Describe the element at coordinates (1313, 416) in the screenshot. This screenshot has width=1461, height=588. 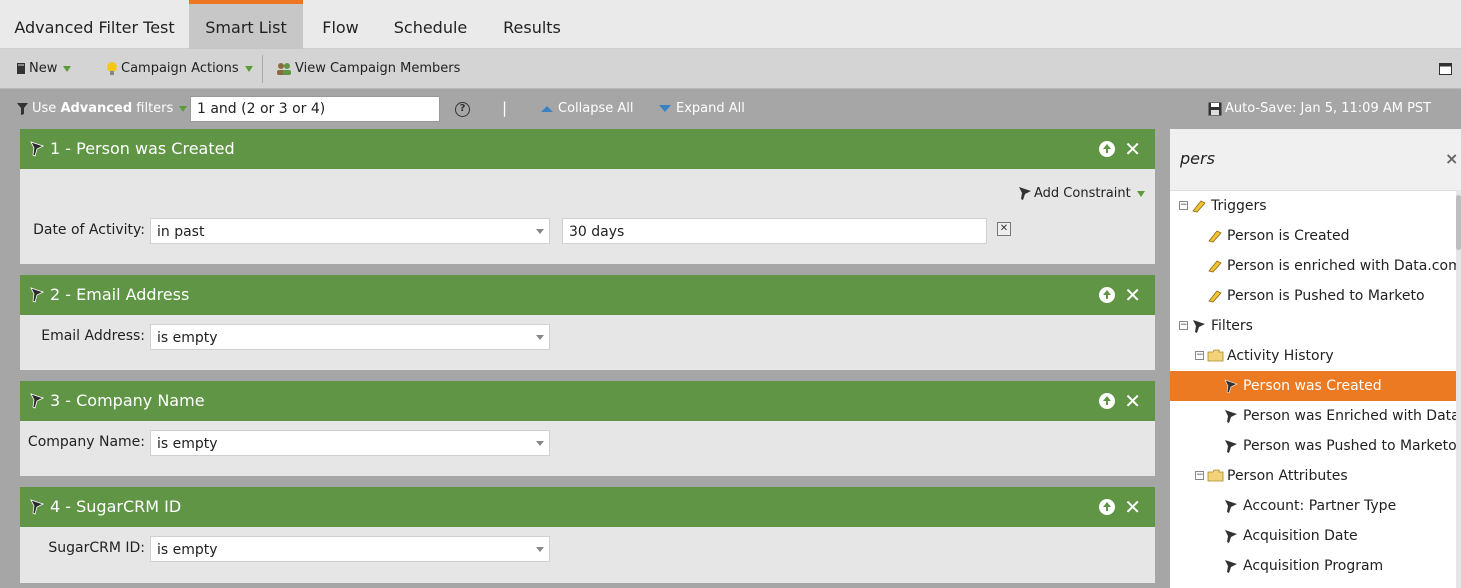
I see `tree-item-filter: Person was Enriched with Data.c` at that location.